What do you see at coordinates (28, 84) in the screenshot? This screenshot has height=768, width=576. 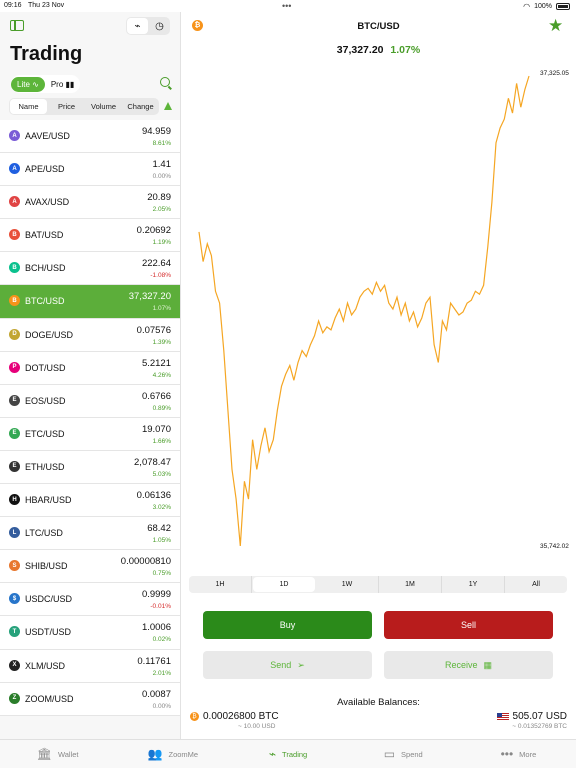 I see `lite-mode-button: Lite ∿` at bounding box center [28, 84].